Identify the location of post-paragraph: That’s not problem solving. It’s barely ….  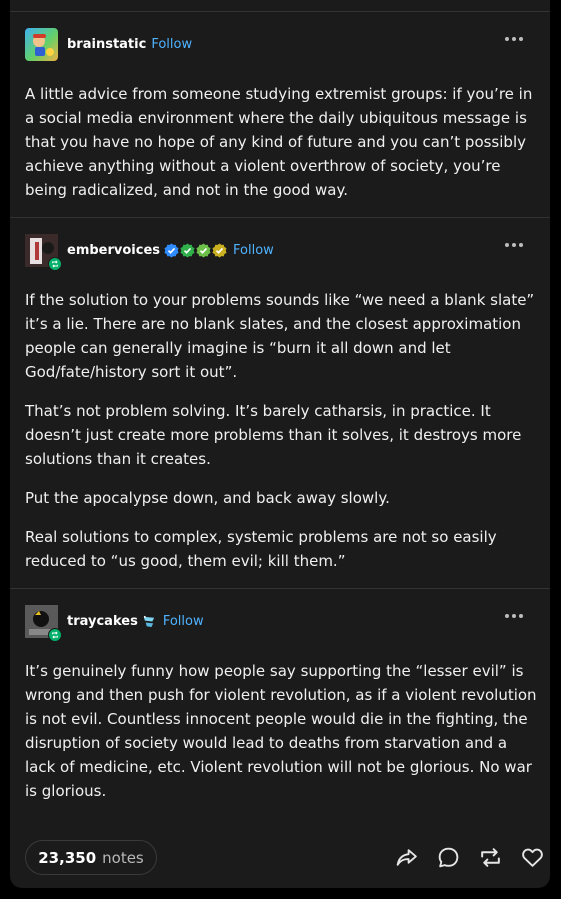
(273, 435).